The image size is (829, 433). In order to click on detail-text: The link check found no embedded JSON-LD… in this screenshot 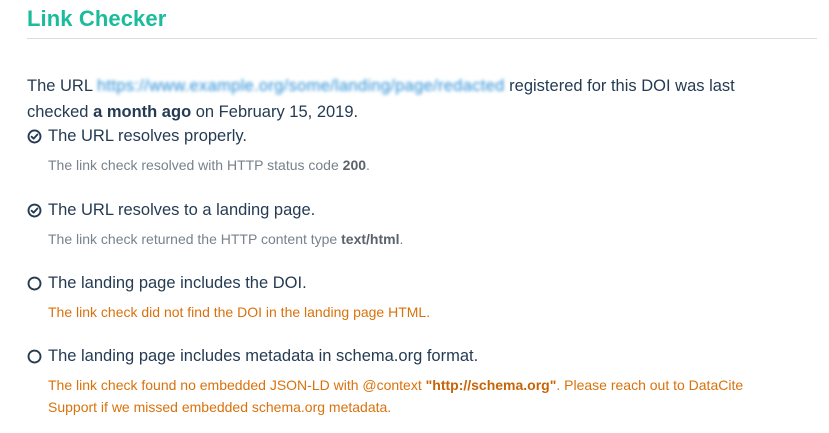, I will do `click(235, 385)`.